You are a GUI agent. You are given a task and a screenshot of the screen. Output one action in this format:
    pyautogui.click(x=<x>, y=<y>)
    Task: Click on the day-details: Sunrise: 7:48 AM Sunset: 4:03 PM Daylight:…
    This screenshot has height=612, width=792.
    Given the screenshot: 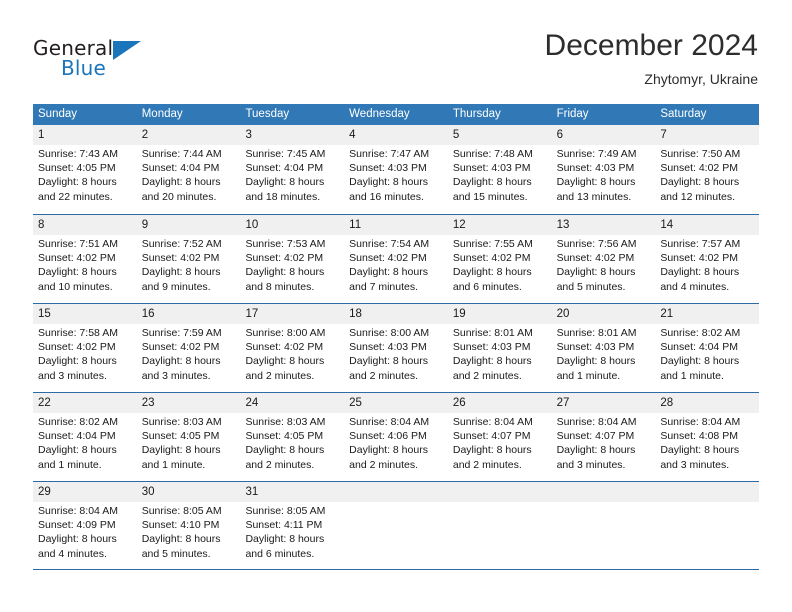 What is the action you would take?
    pyautogui.click(x=501, y=175)
    